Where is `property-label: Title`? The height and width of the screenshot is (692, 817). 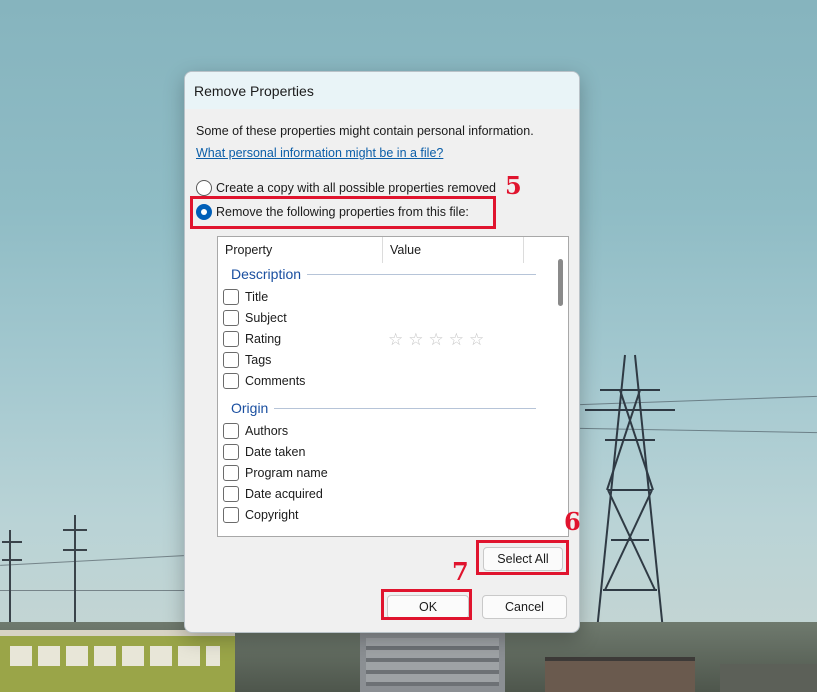
property-label: Title is located at coordinates (257, 297).